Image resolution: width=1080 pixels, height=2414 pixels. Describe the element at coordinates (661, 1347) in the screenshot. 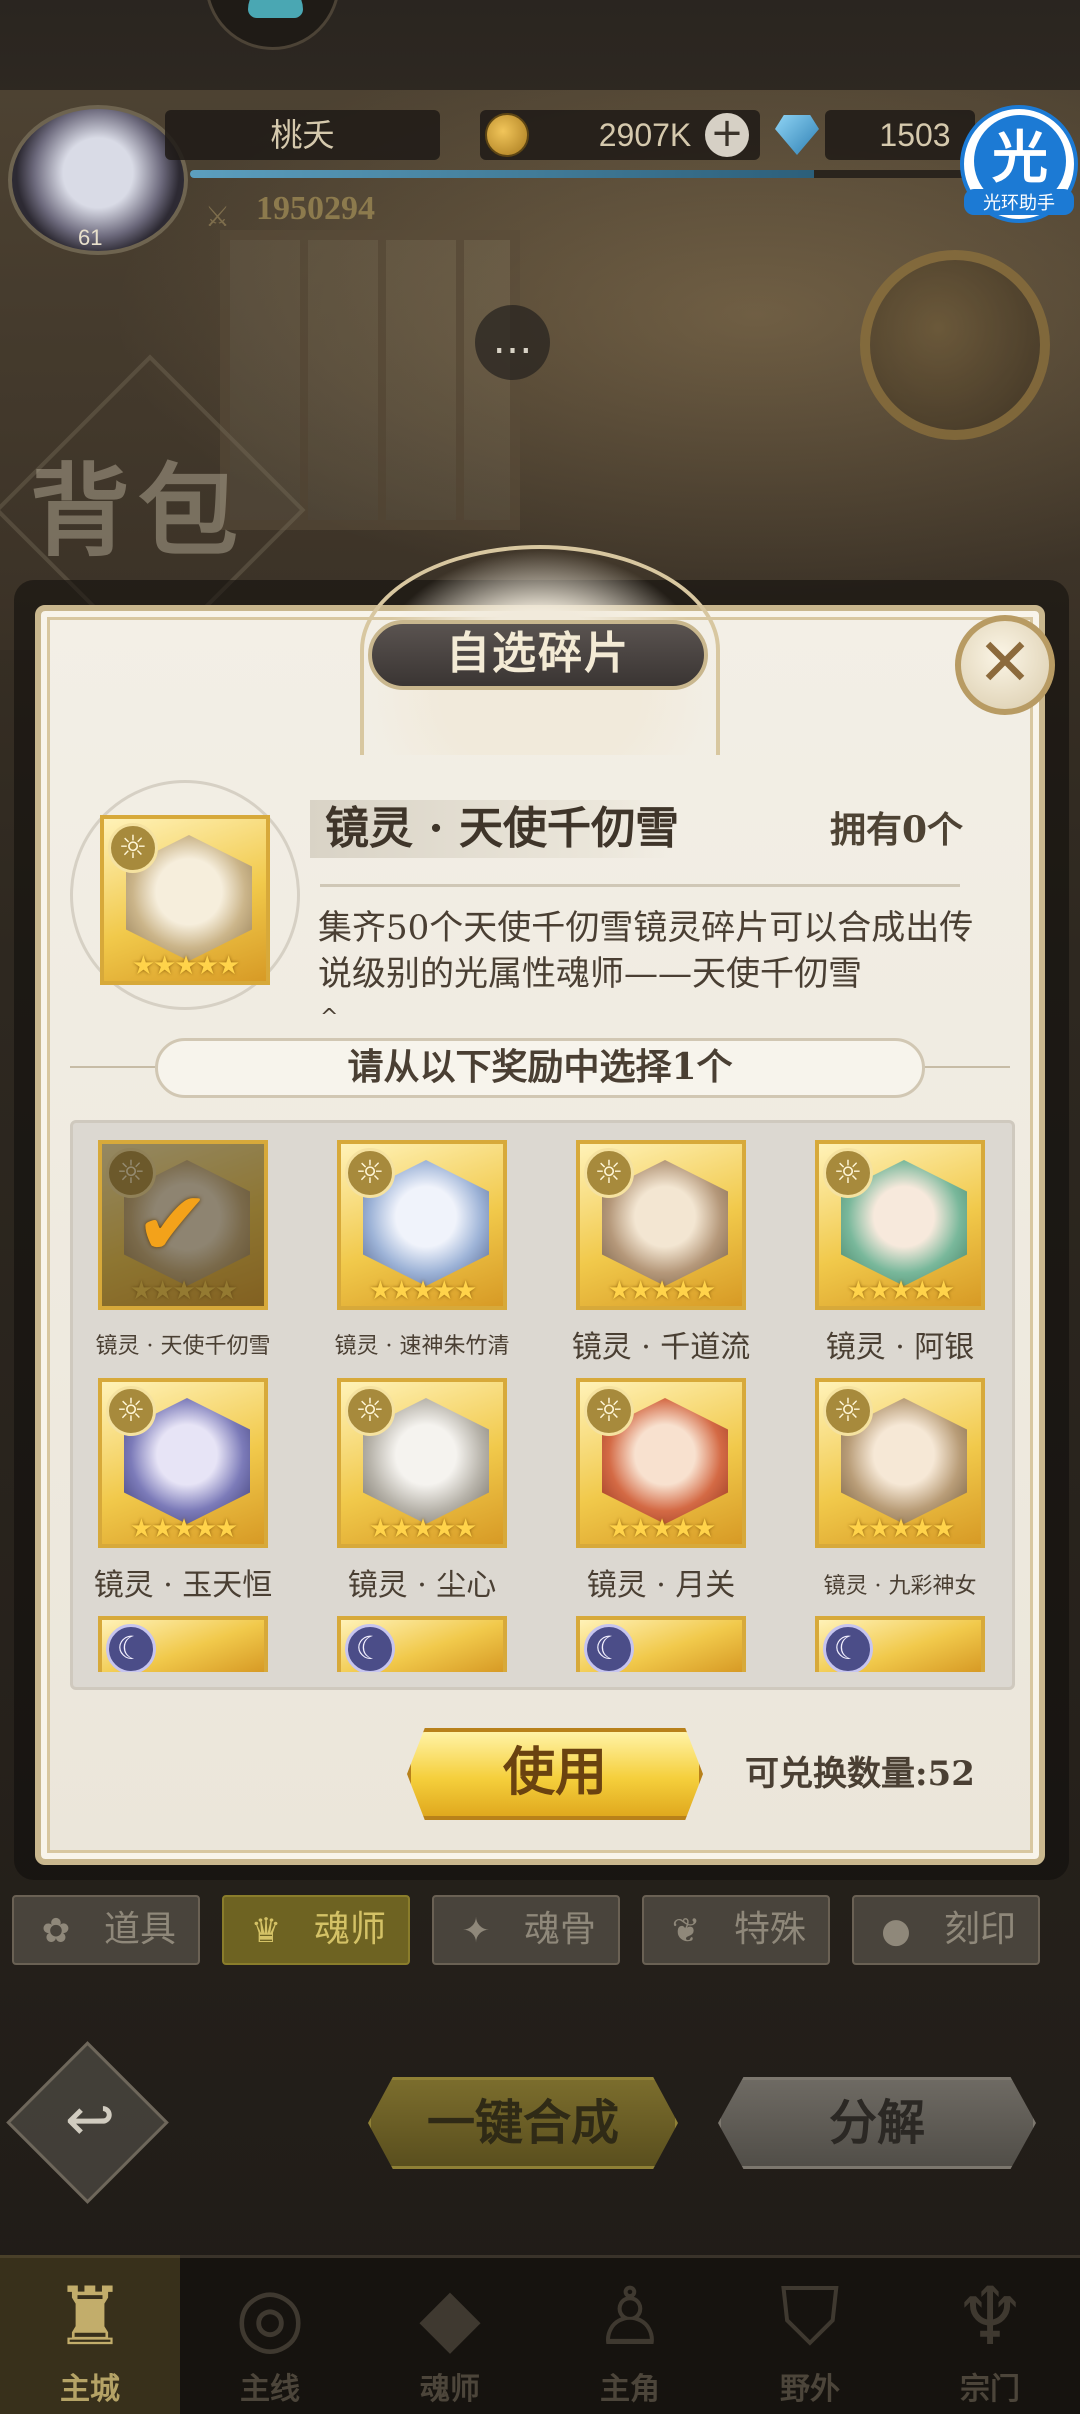

I see `reward-label: 镜灵 · 千道流` at that location.